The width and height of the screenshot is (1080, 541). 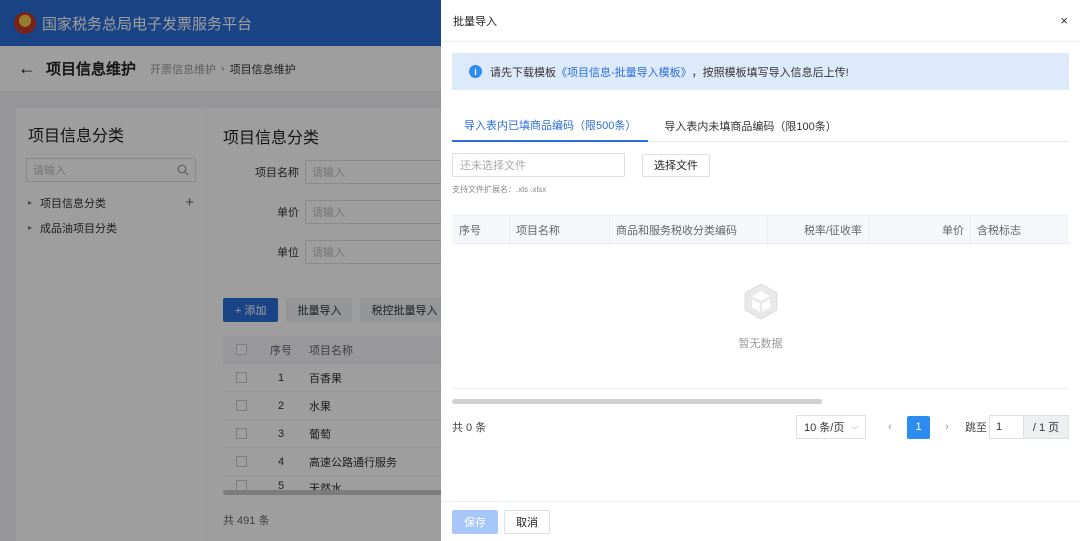 What do you see at coordinates (550, 126) in the screenshot?
I see `tab-with-code: 导入表内已填商品编码（限500条）` at bounding box center [550, 126].